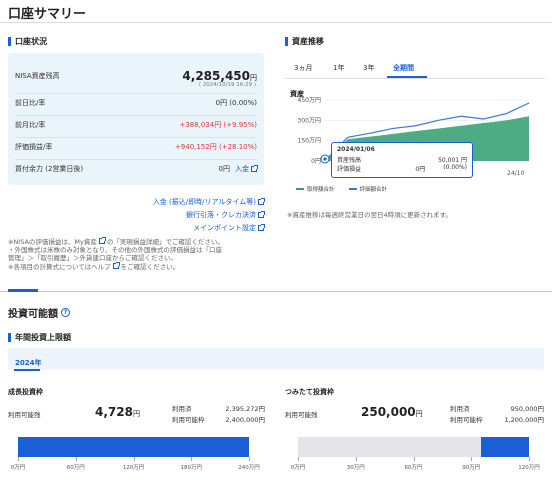 The width and height of the screenshot is (552, 480). What do you see at coordinates (368, 68) in the screenshot?
I see `tab-3years: 3年` at bounding box center [368, 68].